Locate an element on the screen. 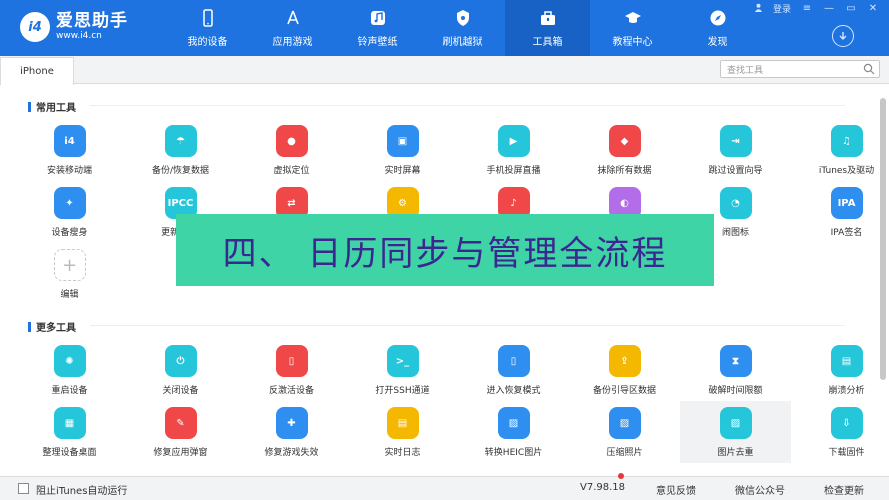 This screenshot has width=889, height=500. tool-item: ▨ 转换HEIC图片 is located at coordinates (513, 432).